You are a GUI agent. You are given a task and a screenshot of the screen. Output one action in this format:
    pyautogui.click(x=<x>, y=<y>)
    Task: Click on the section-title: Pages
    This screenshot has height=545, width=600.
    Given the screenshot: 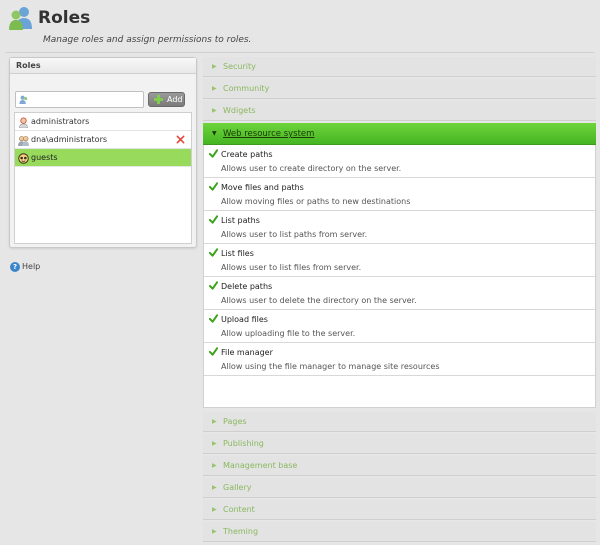 What is the action you would take?
    pyautogui.click(x=235, y=421)
    